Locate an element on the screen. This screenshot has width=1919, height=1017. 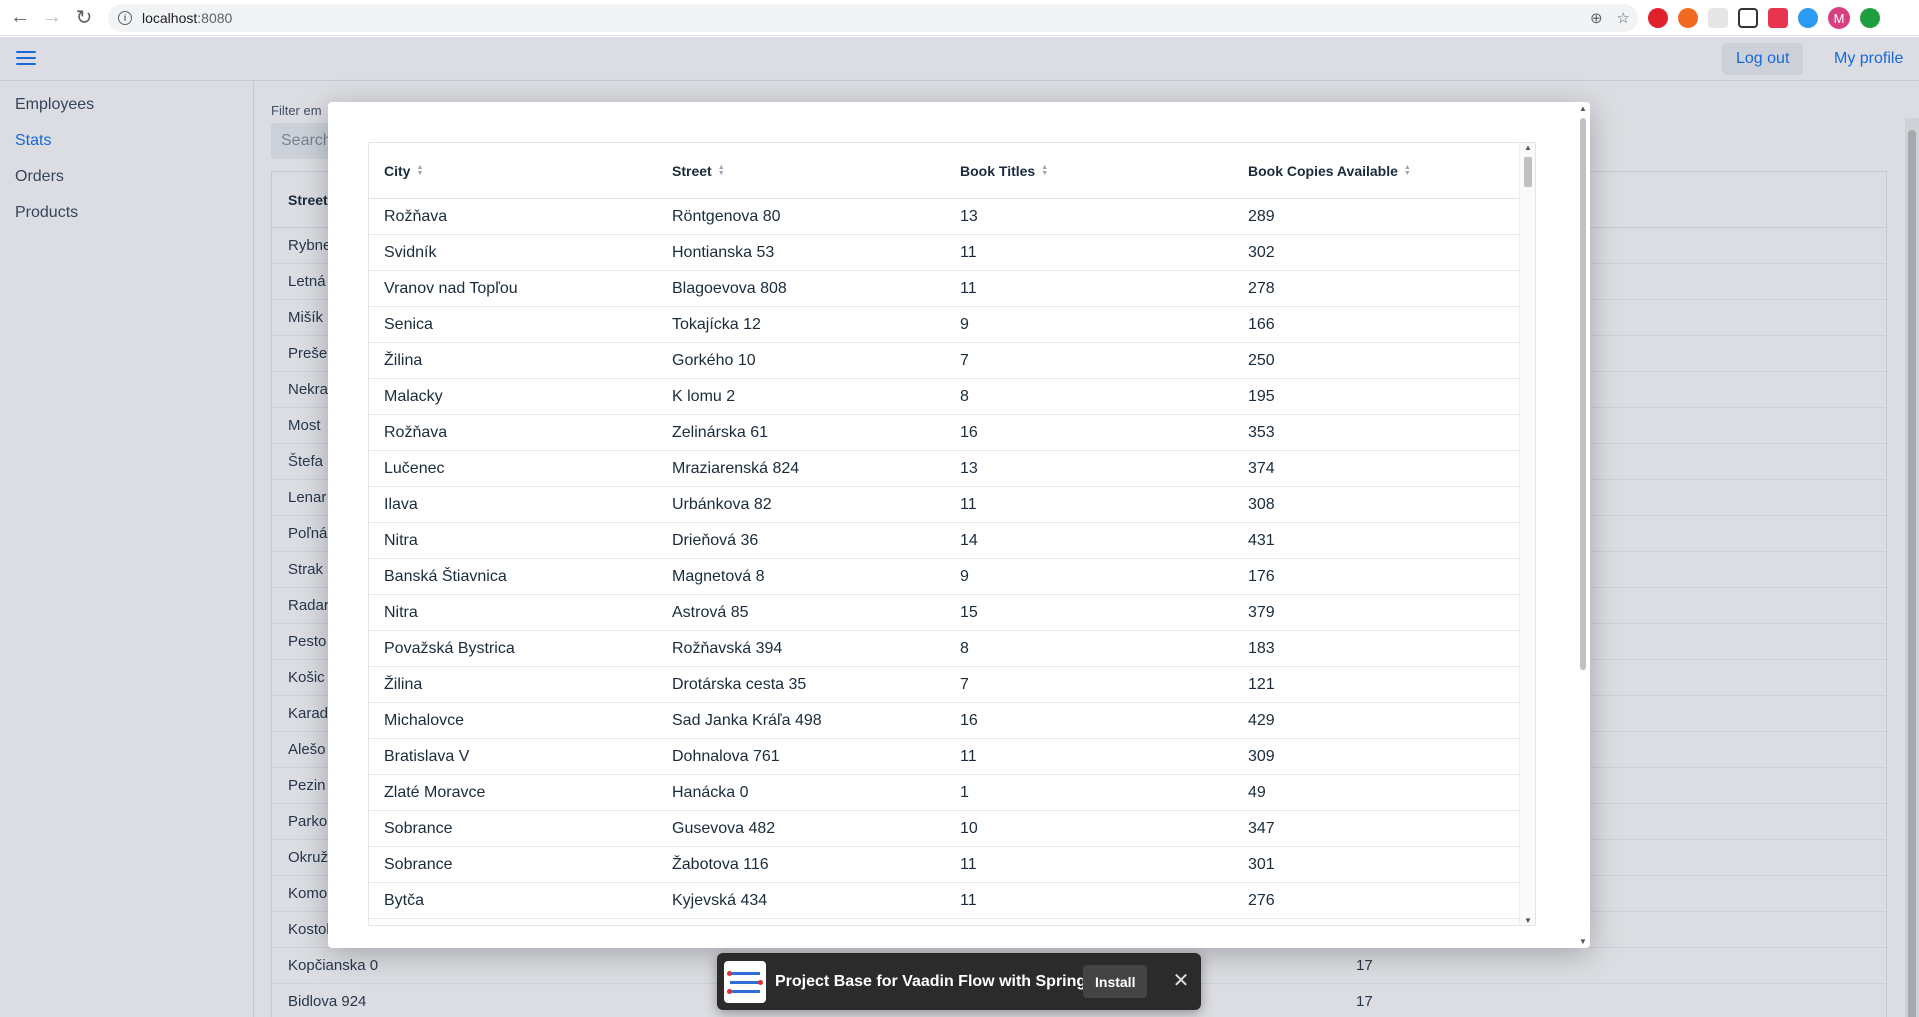
cell-book-copies: 289 is located at coordinates (1261, 216).